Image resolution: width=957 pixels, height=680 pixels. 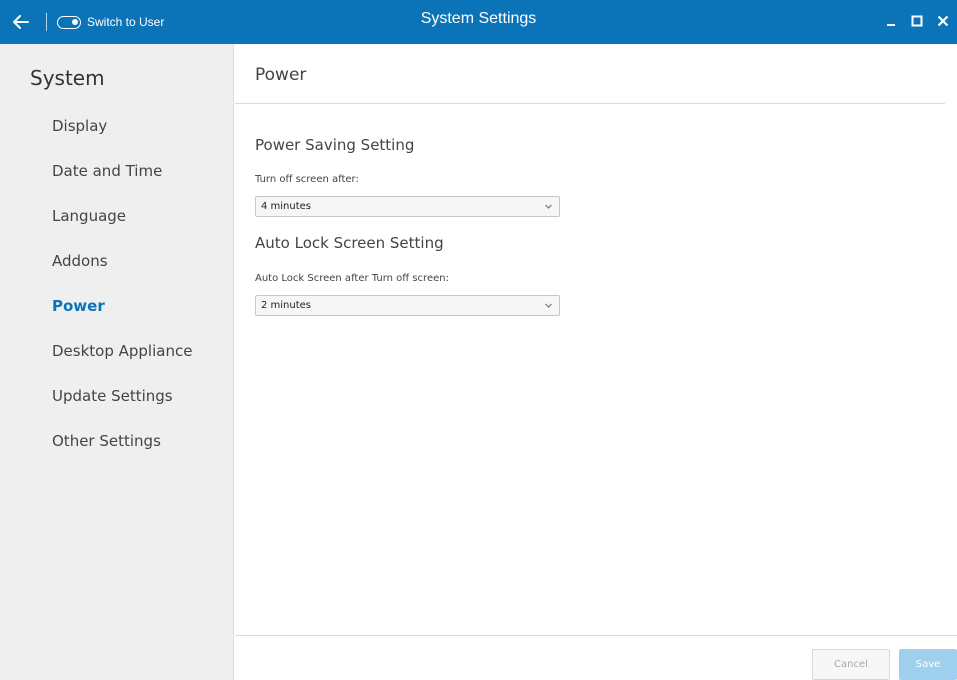 What do you see at coordinates (596, 635) in the screenshot?
I see `footer-divider` at bounding box center [596, 635].